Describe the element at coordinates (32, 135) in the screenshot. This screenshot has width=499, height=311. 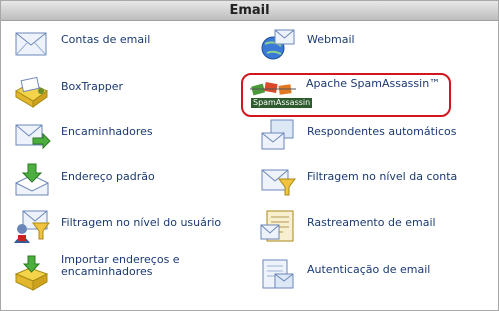
I see `envelope-forward-icon` at that location.